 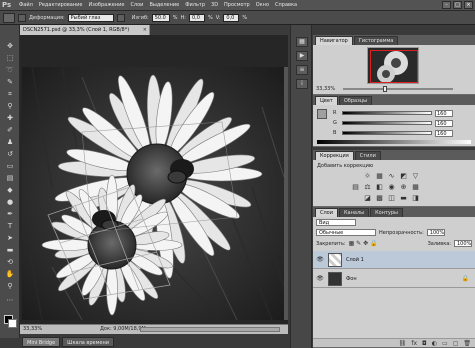 I want to click on curves-icon: ∿, so click(x=391, y=176).